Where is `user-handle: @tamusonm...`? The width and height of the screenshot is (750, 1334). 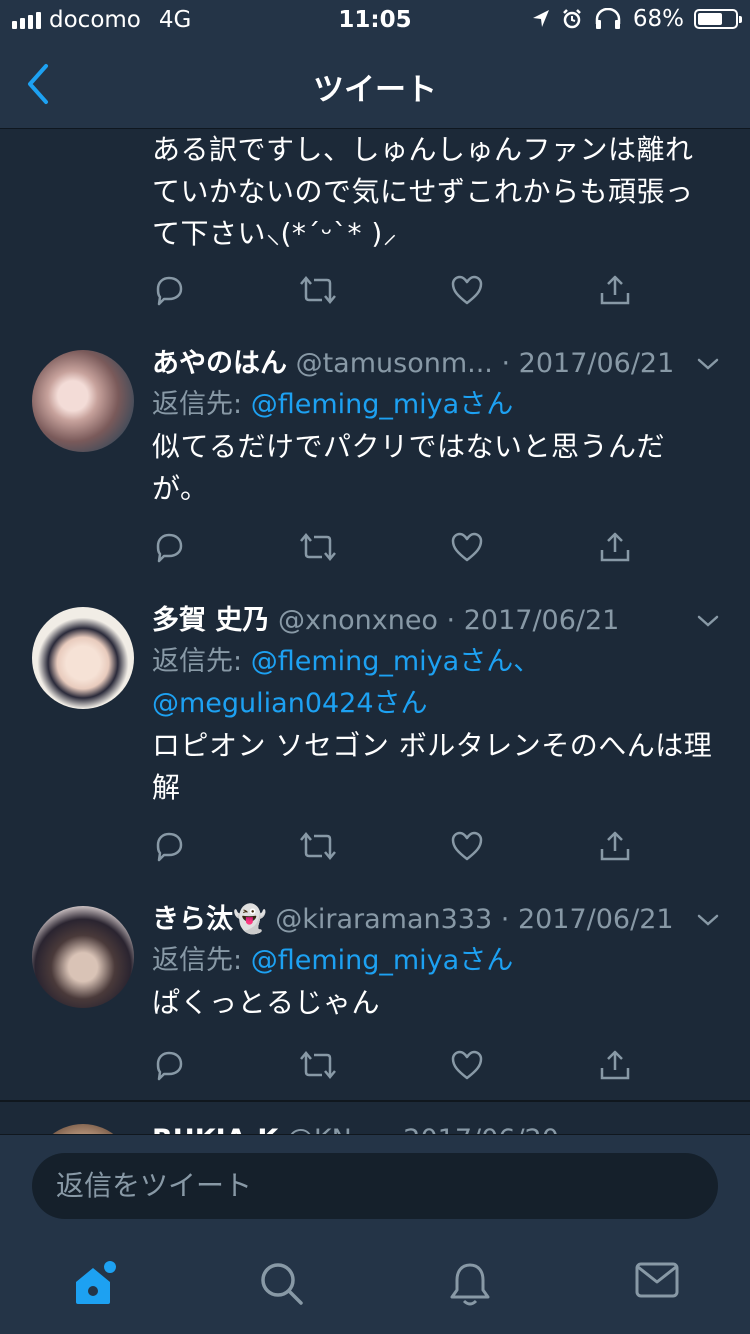 user-handle: @tamusonm... is located at coordinates (394, 363).